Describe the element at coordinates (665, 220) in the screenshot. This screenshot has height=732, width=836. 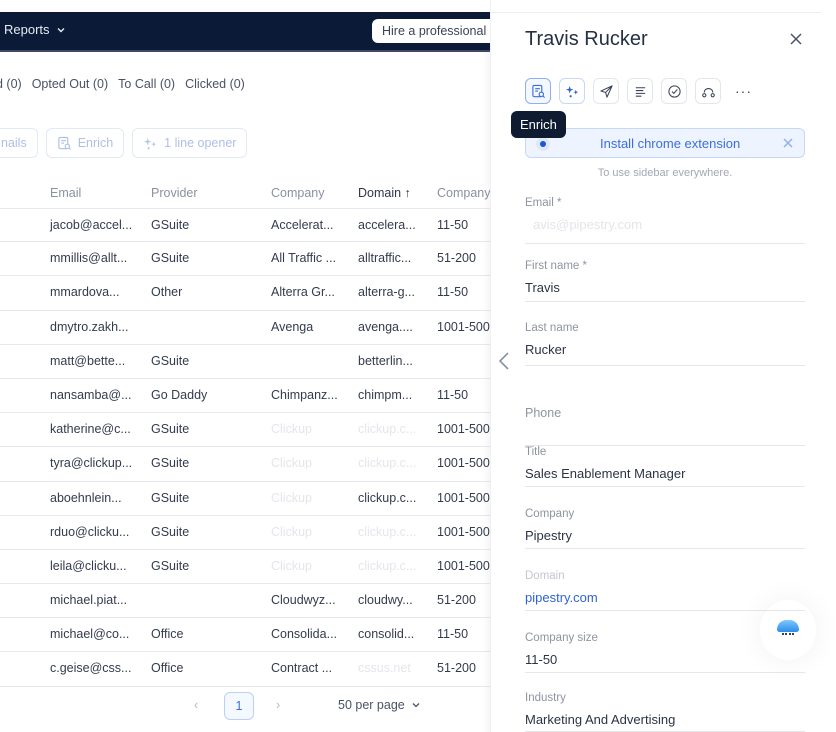
I see `field-email: Email * avis@pipestry.com` at that location.